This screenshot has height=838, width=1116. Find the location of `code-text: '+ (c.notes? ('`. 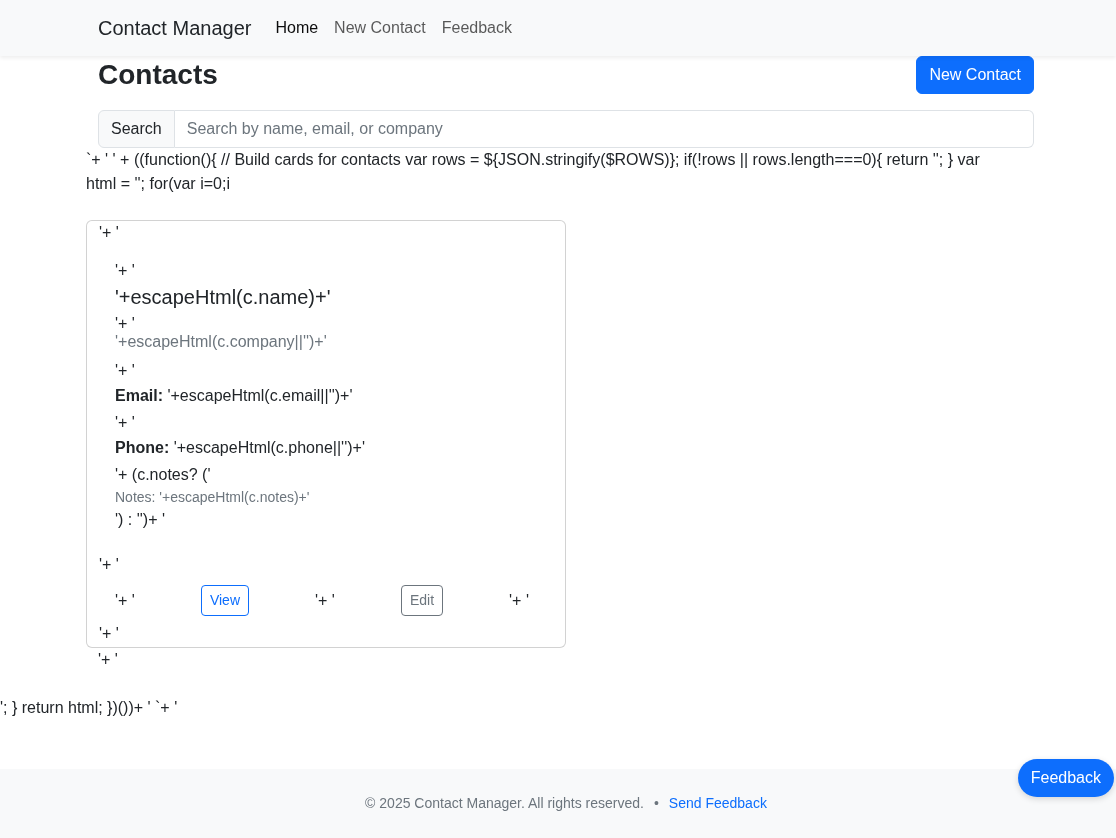

code-text: '+ (c.notes? (' is located at coordinates (163, 475).